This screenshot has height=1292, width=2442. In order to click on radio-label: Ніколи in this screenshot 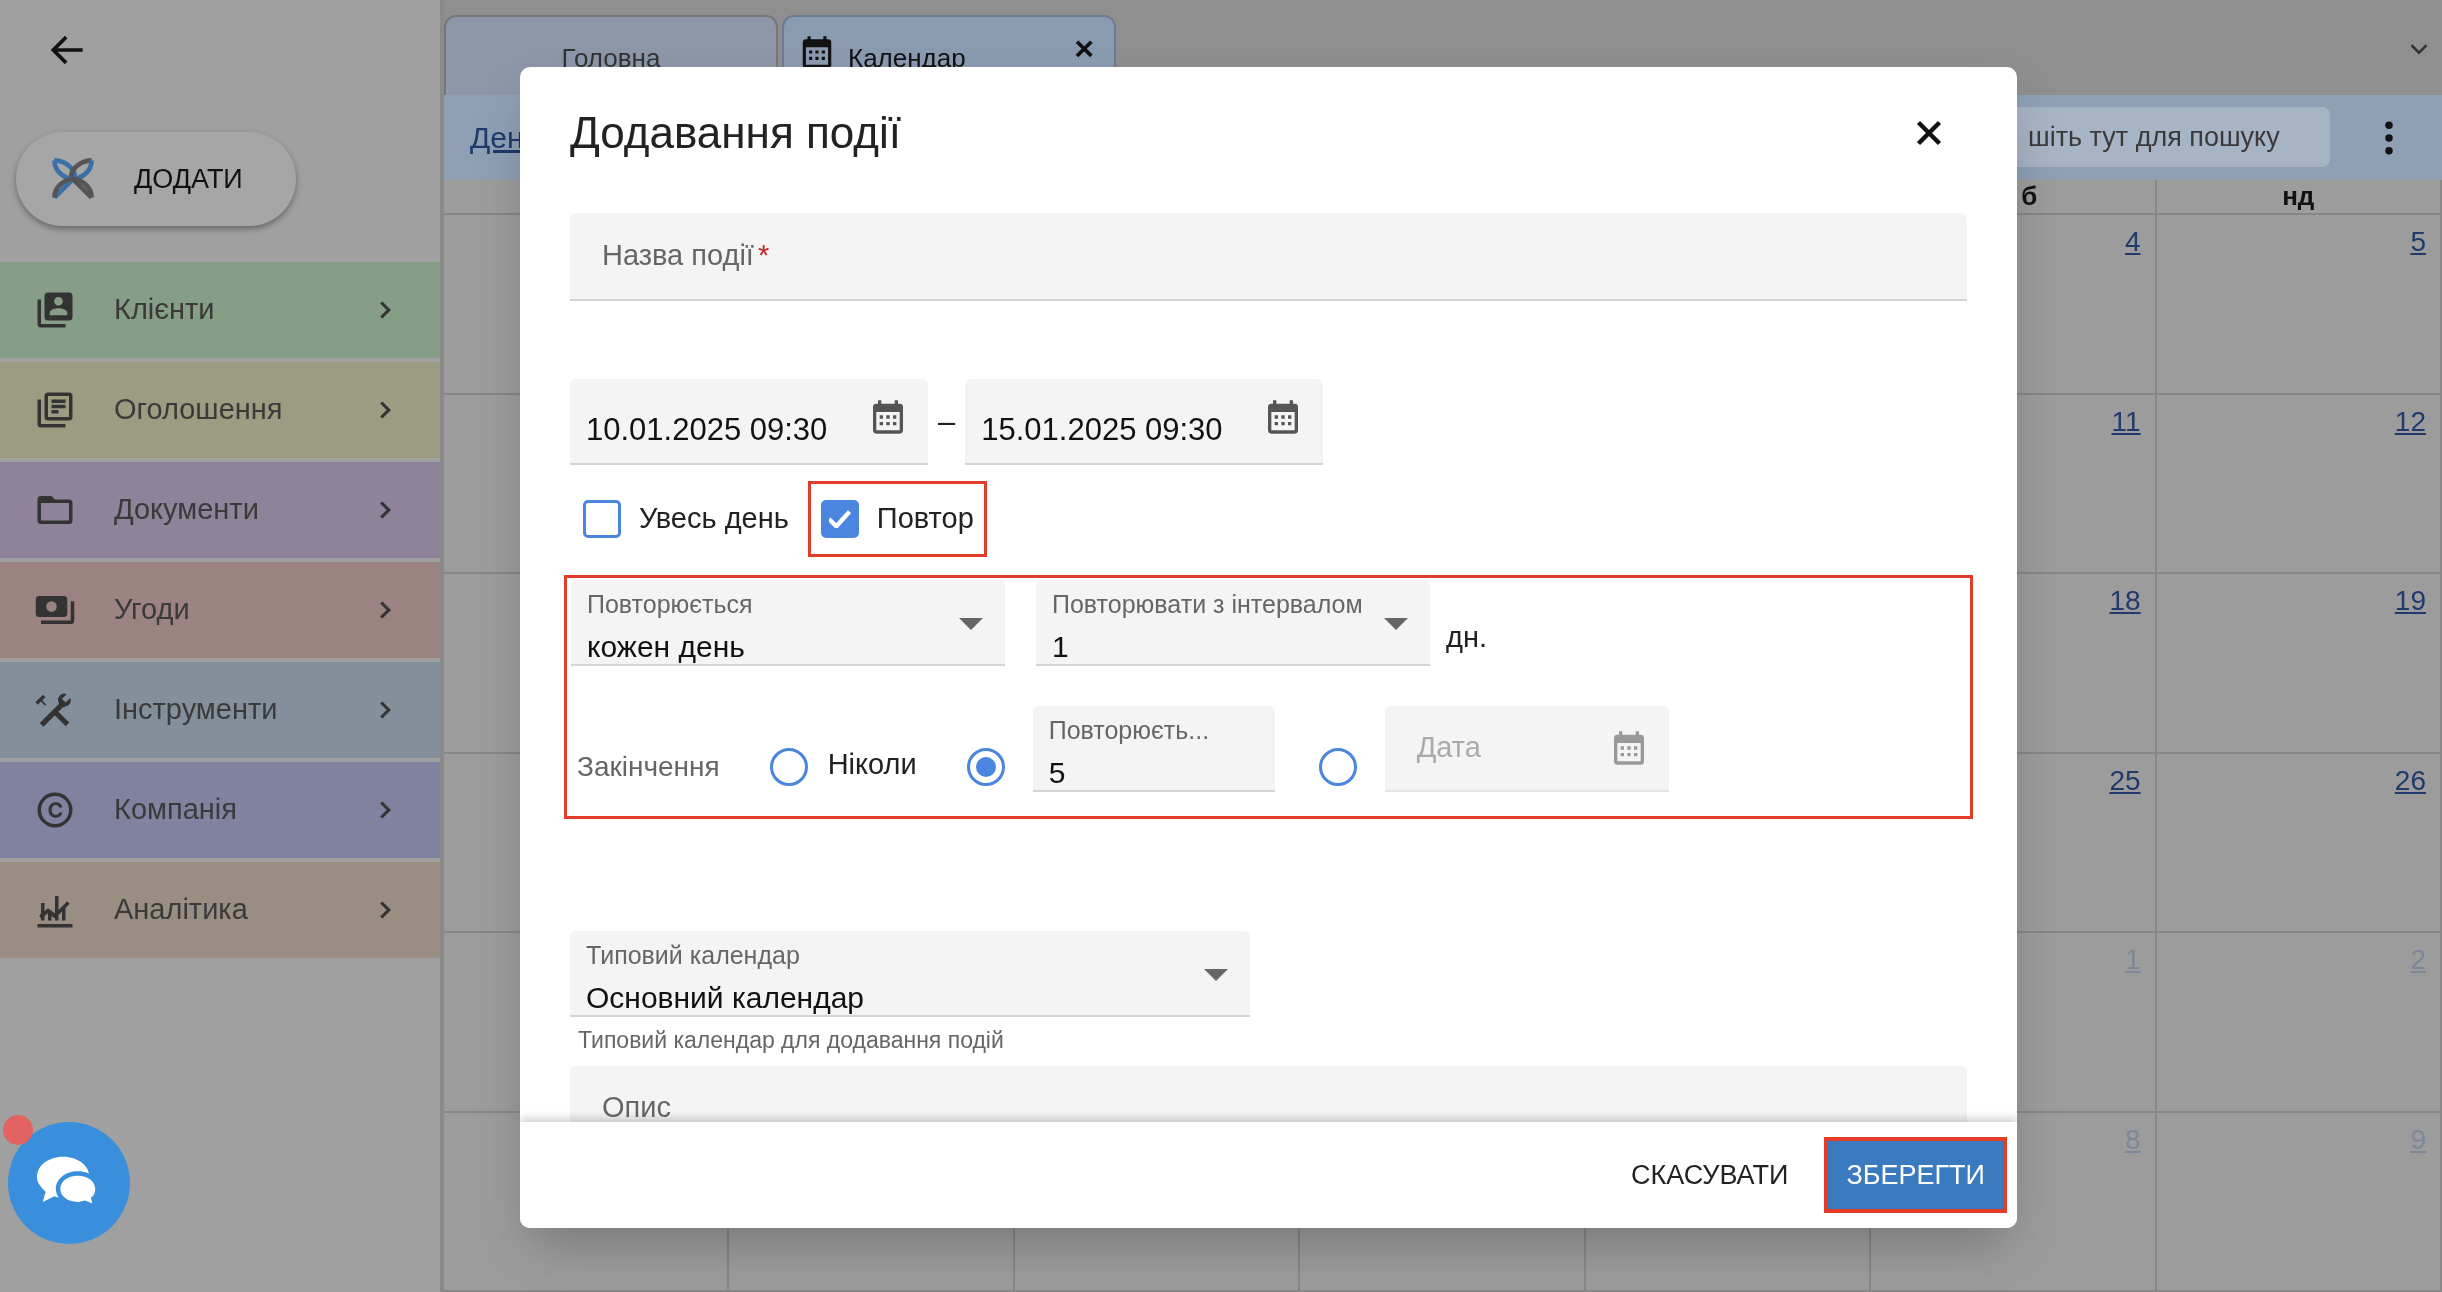, I will do `click(872, 764)`.